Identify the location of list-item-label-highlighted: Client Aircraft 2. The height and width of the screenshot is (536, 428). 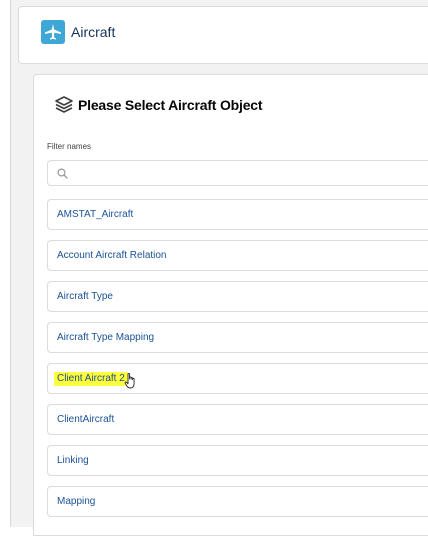
(91, 379).